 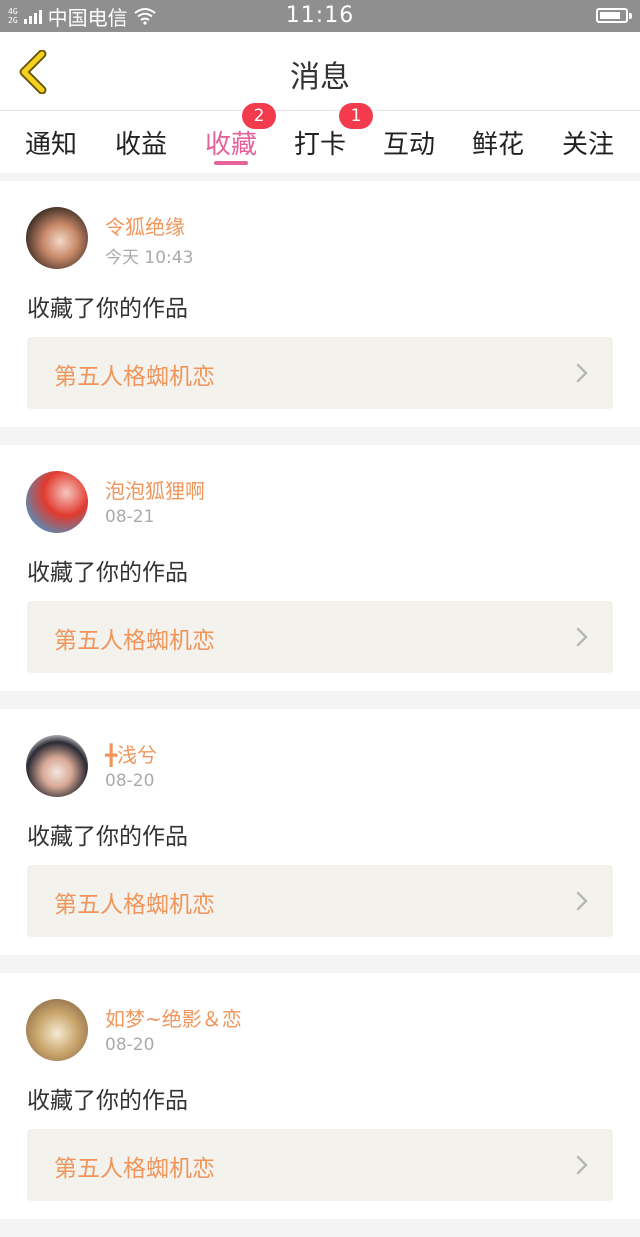 I want to click on tab-bar: 通知 收益 收藏 2 打卡 1 互动 鲜花 关注, so click(x=320, y=138).